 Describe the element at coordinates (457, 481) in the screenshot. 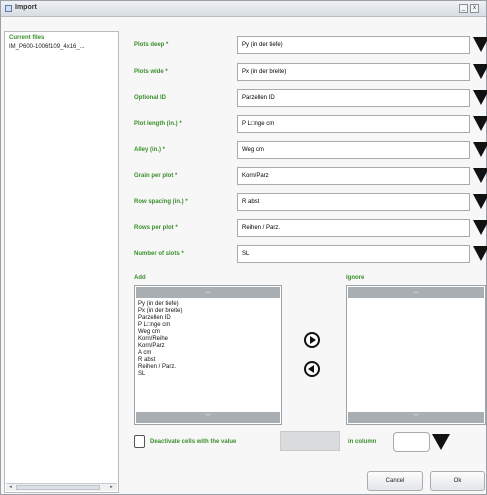

I see `ok-button: Ok` at that location.